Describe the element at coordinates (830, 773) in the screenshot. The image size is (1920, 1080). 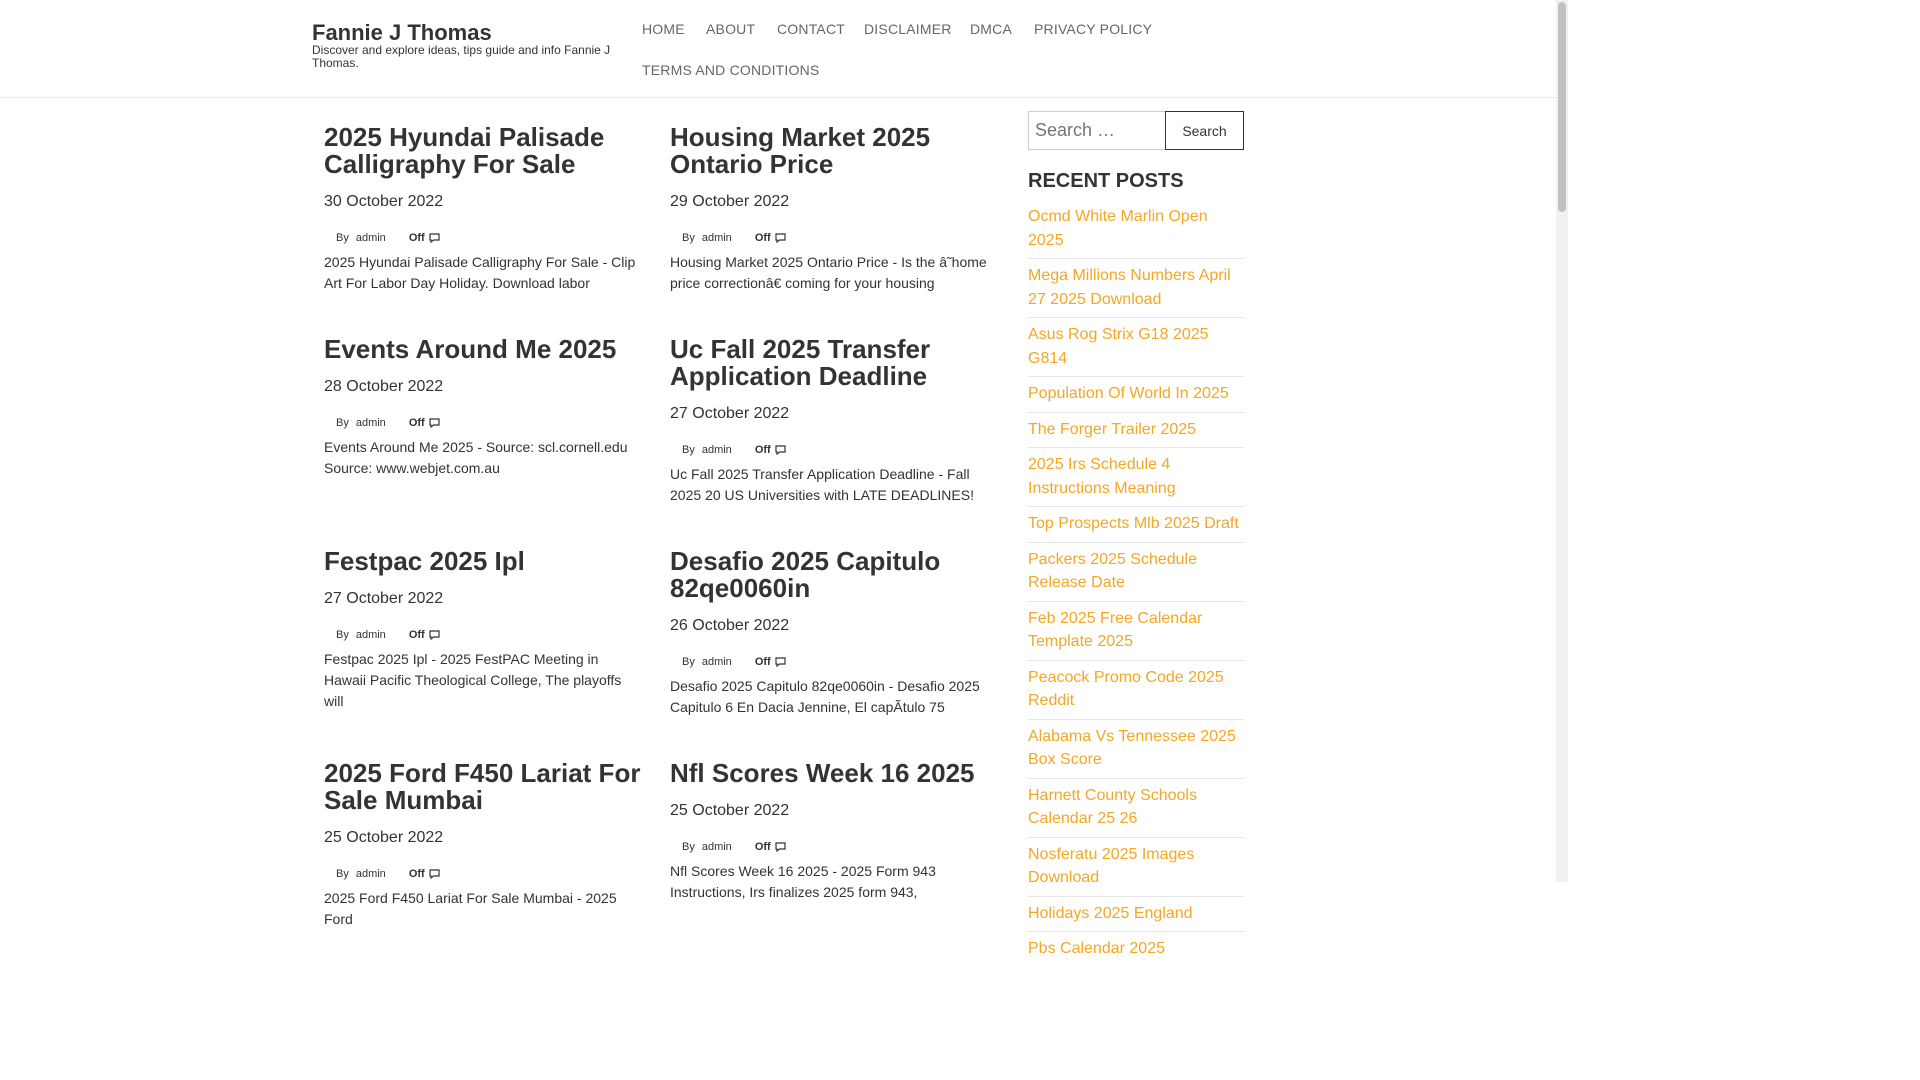
I see `post-title: Nfl Scores Week 16 2025` at that location.